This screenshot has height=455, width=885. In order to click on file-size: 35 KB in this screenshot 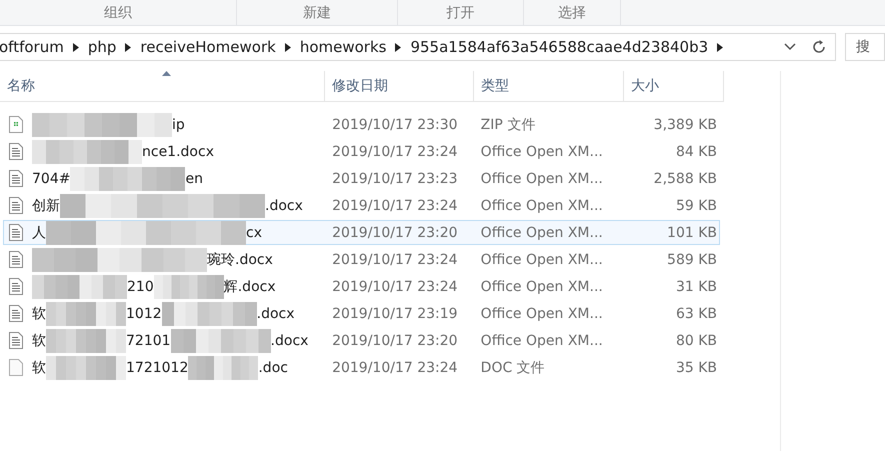, I will do `click(696, 368)`.